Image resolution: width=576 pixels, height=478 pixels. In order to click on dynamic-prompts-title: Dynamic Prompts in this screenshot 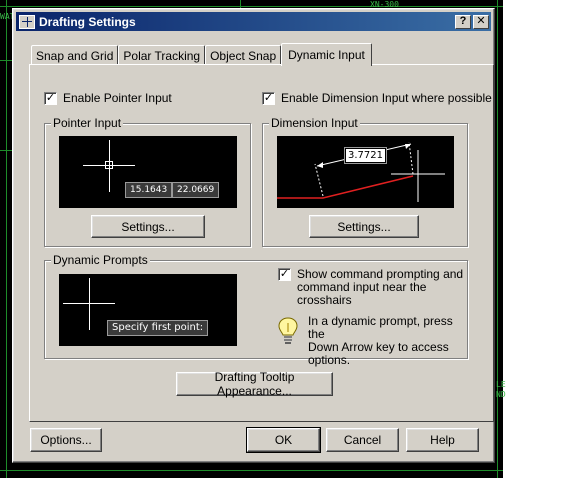, I will do `click(100, 260)`.